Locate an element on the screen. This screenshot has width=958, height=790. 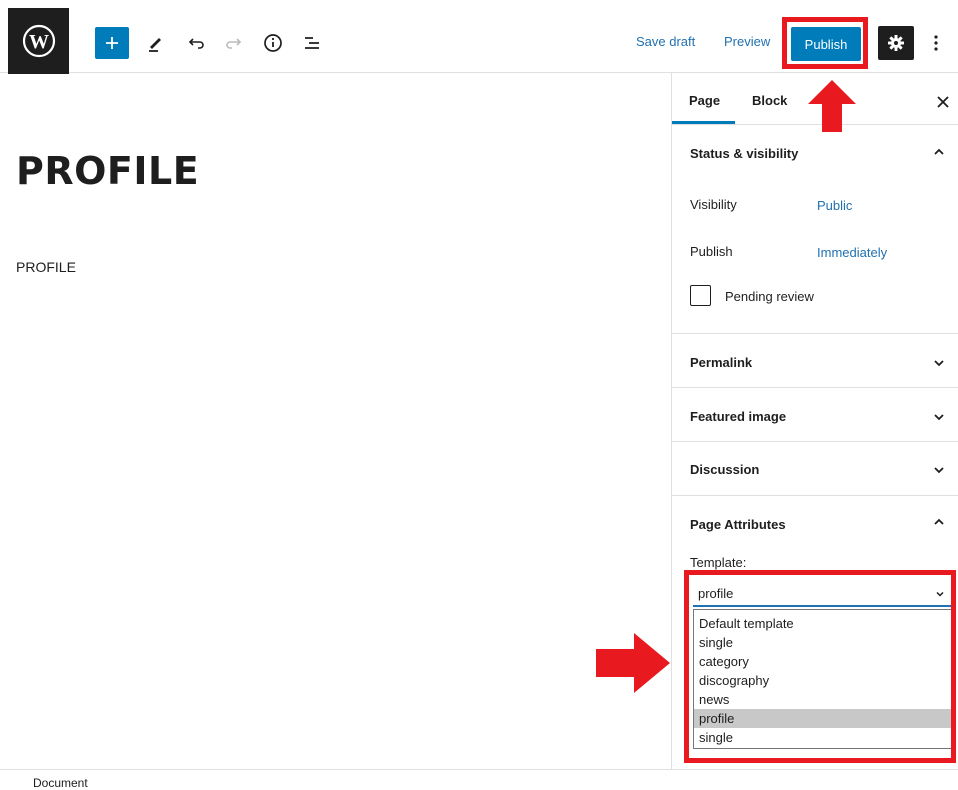
redo-icon is located at coordinates (234, 43).